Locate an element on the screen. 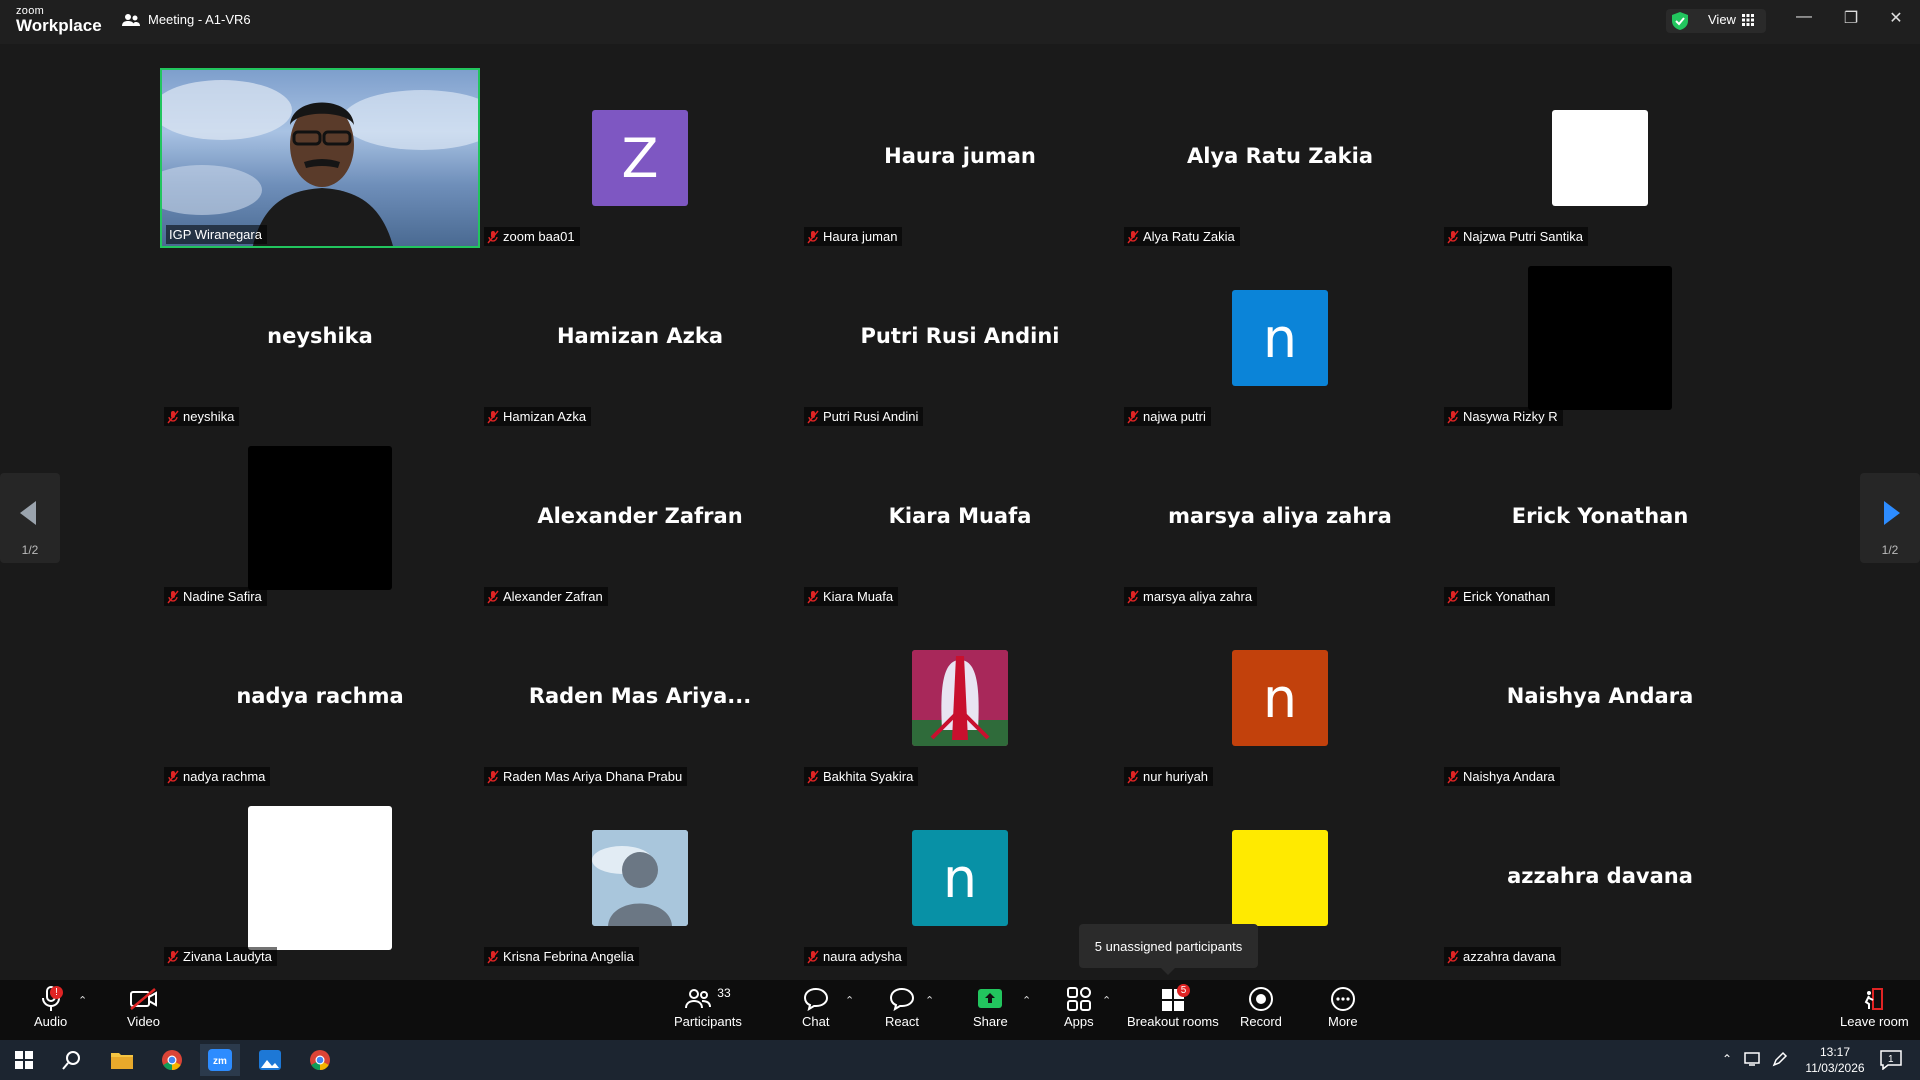  participant-name: Nadine Safira is located at coordinates (222, 596).